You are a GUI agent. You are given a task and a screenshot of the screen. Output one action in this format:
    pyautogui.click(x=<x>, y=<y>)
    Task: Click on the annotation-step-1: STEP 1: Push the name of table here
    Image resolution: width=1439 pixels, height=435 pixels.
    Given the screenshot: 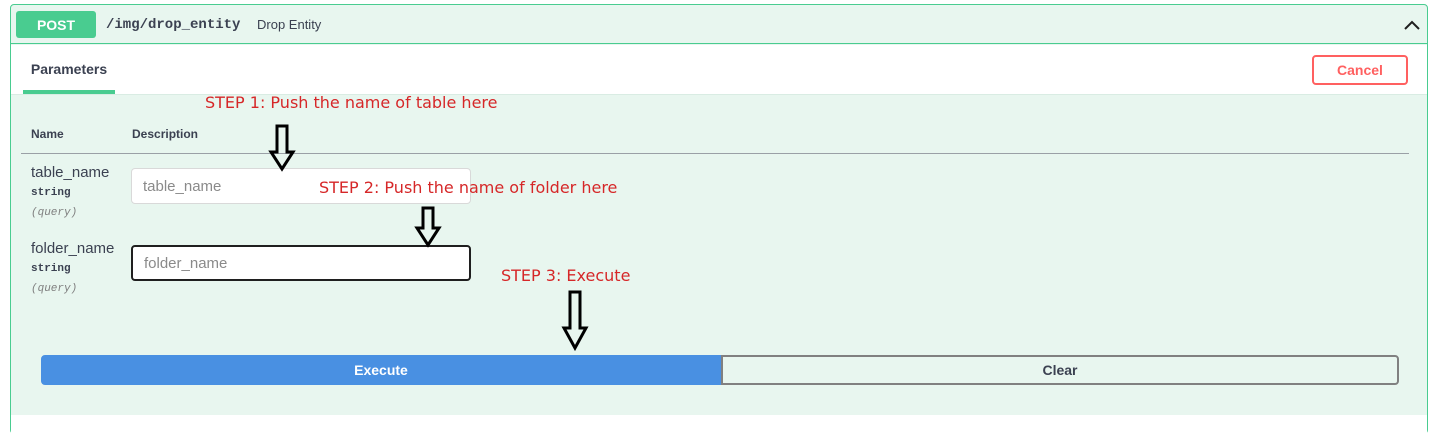 What is the action you would take?
    pyautogui.click(x=351, y=102)
    